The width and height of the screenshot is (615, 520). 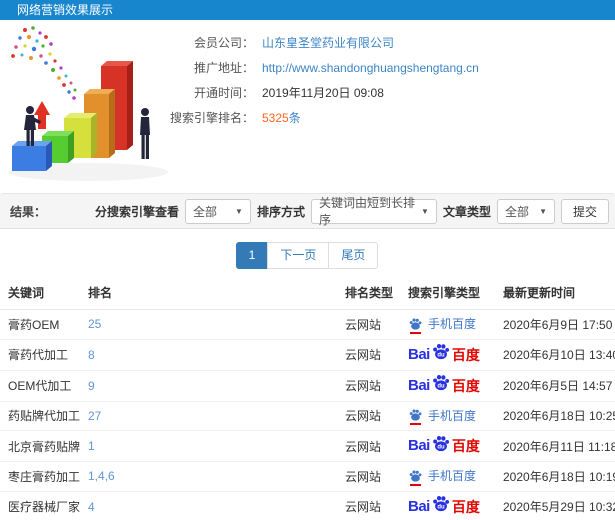 I want to click on open-time-value: 2019年11月20日 09:08, so click(x=323, y=93).